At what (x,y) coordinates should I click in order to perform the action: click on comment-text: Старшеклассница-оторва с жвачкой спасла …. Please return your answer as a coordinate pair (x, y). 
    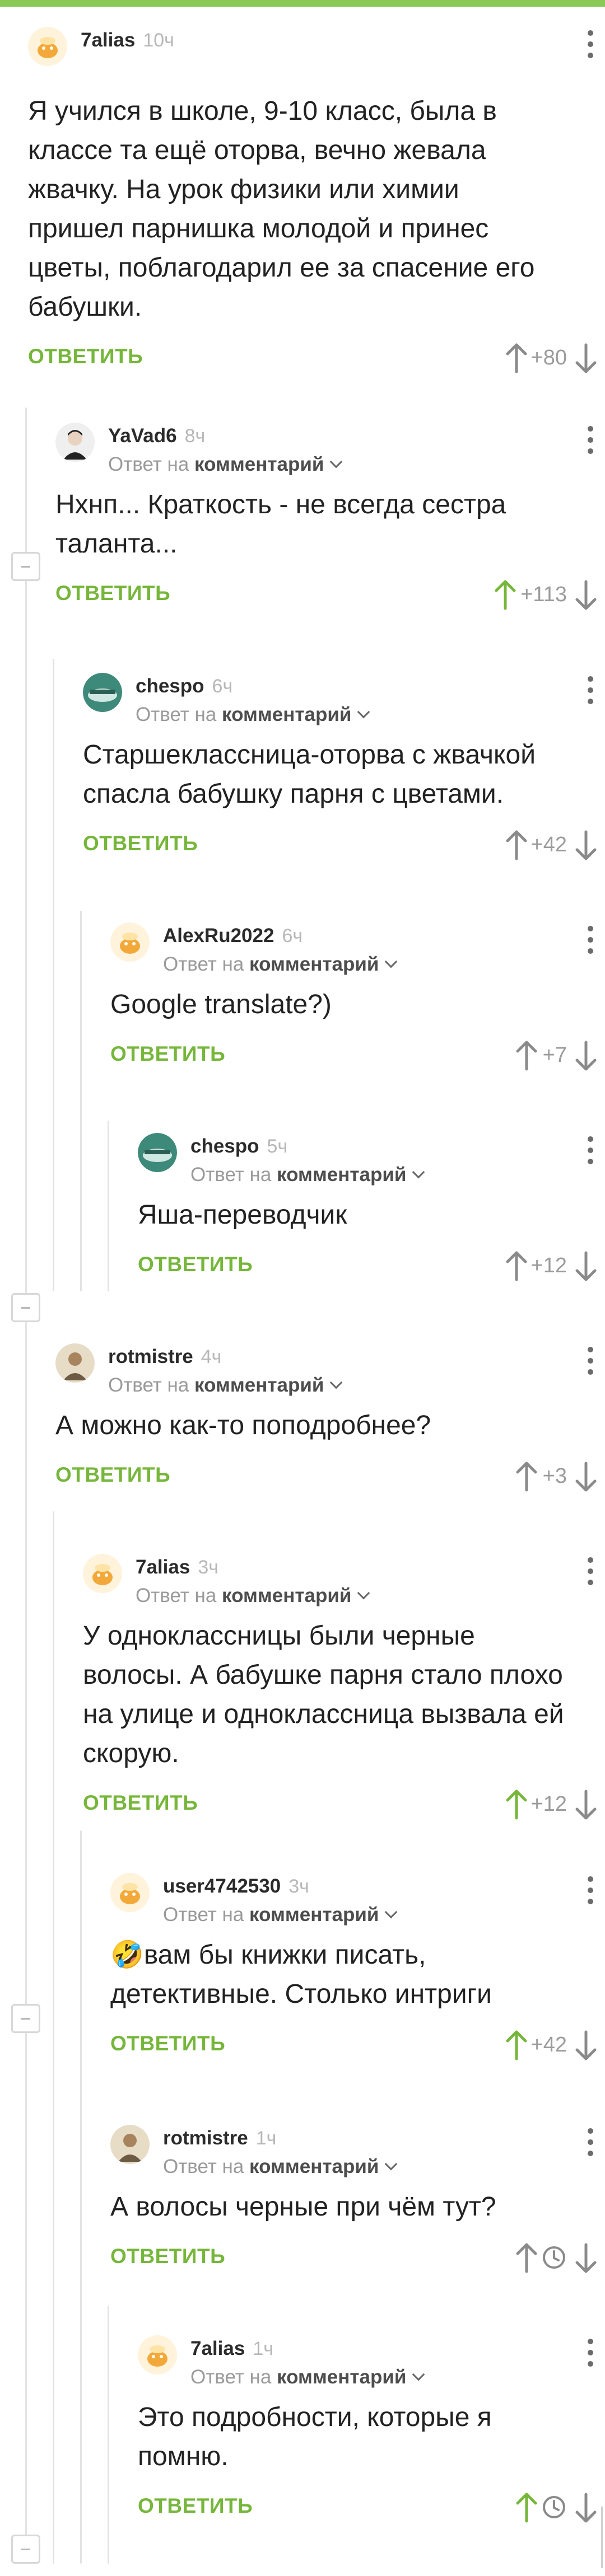
    Looking at the image, I should click on (310, 774).